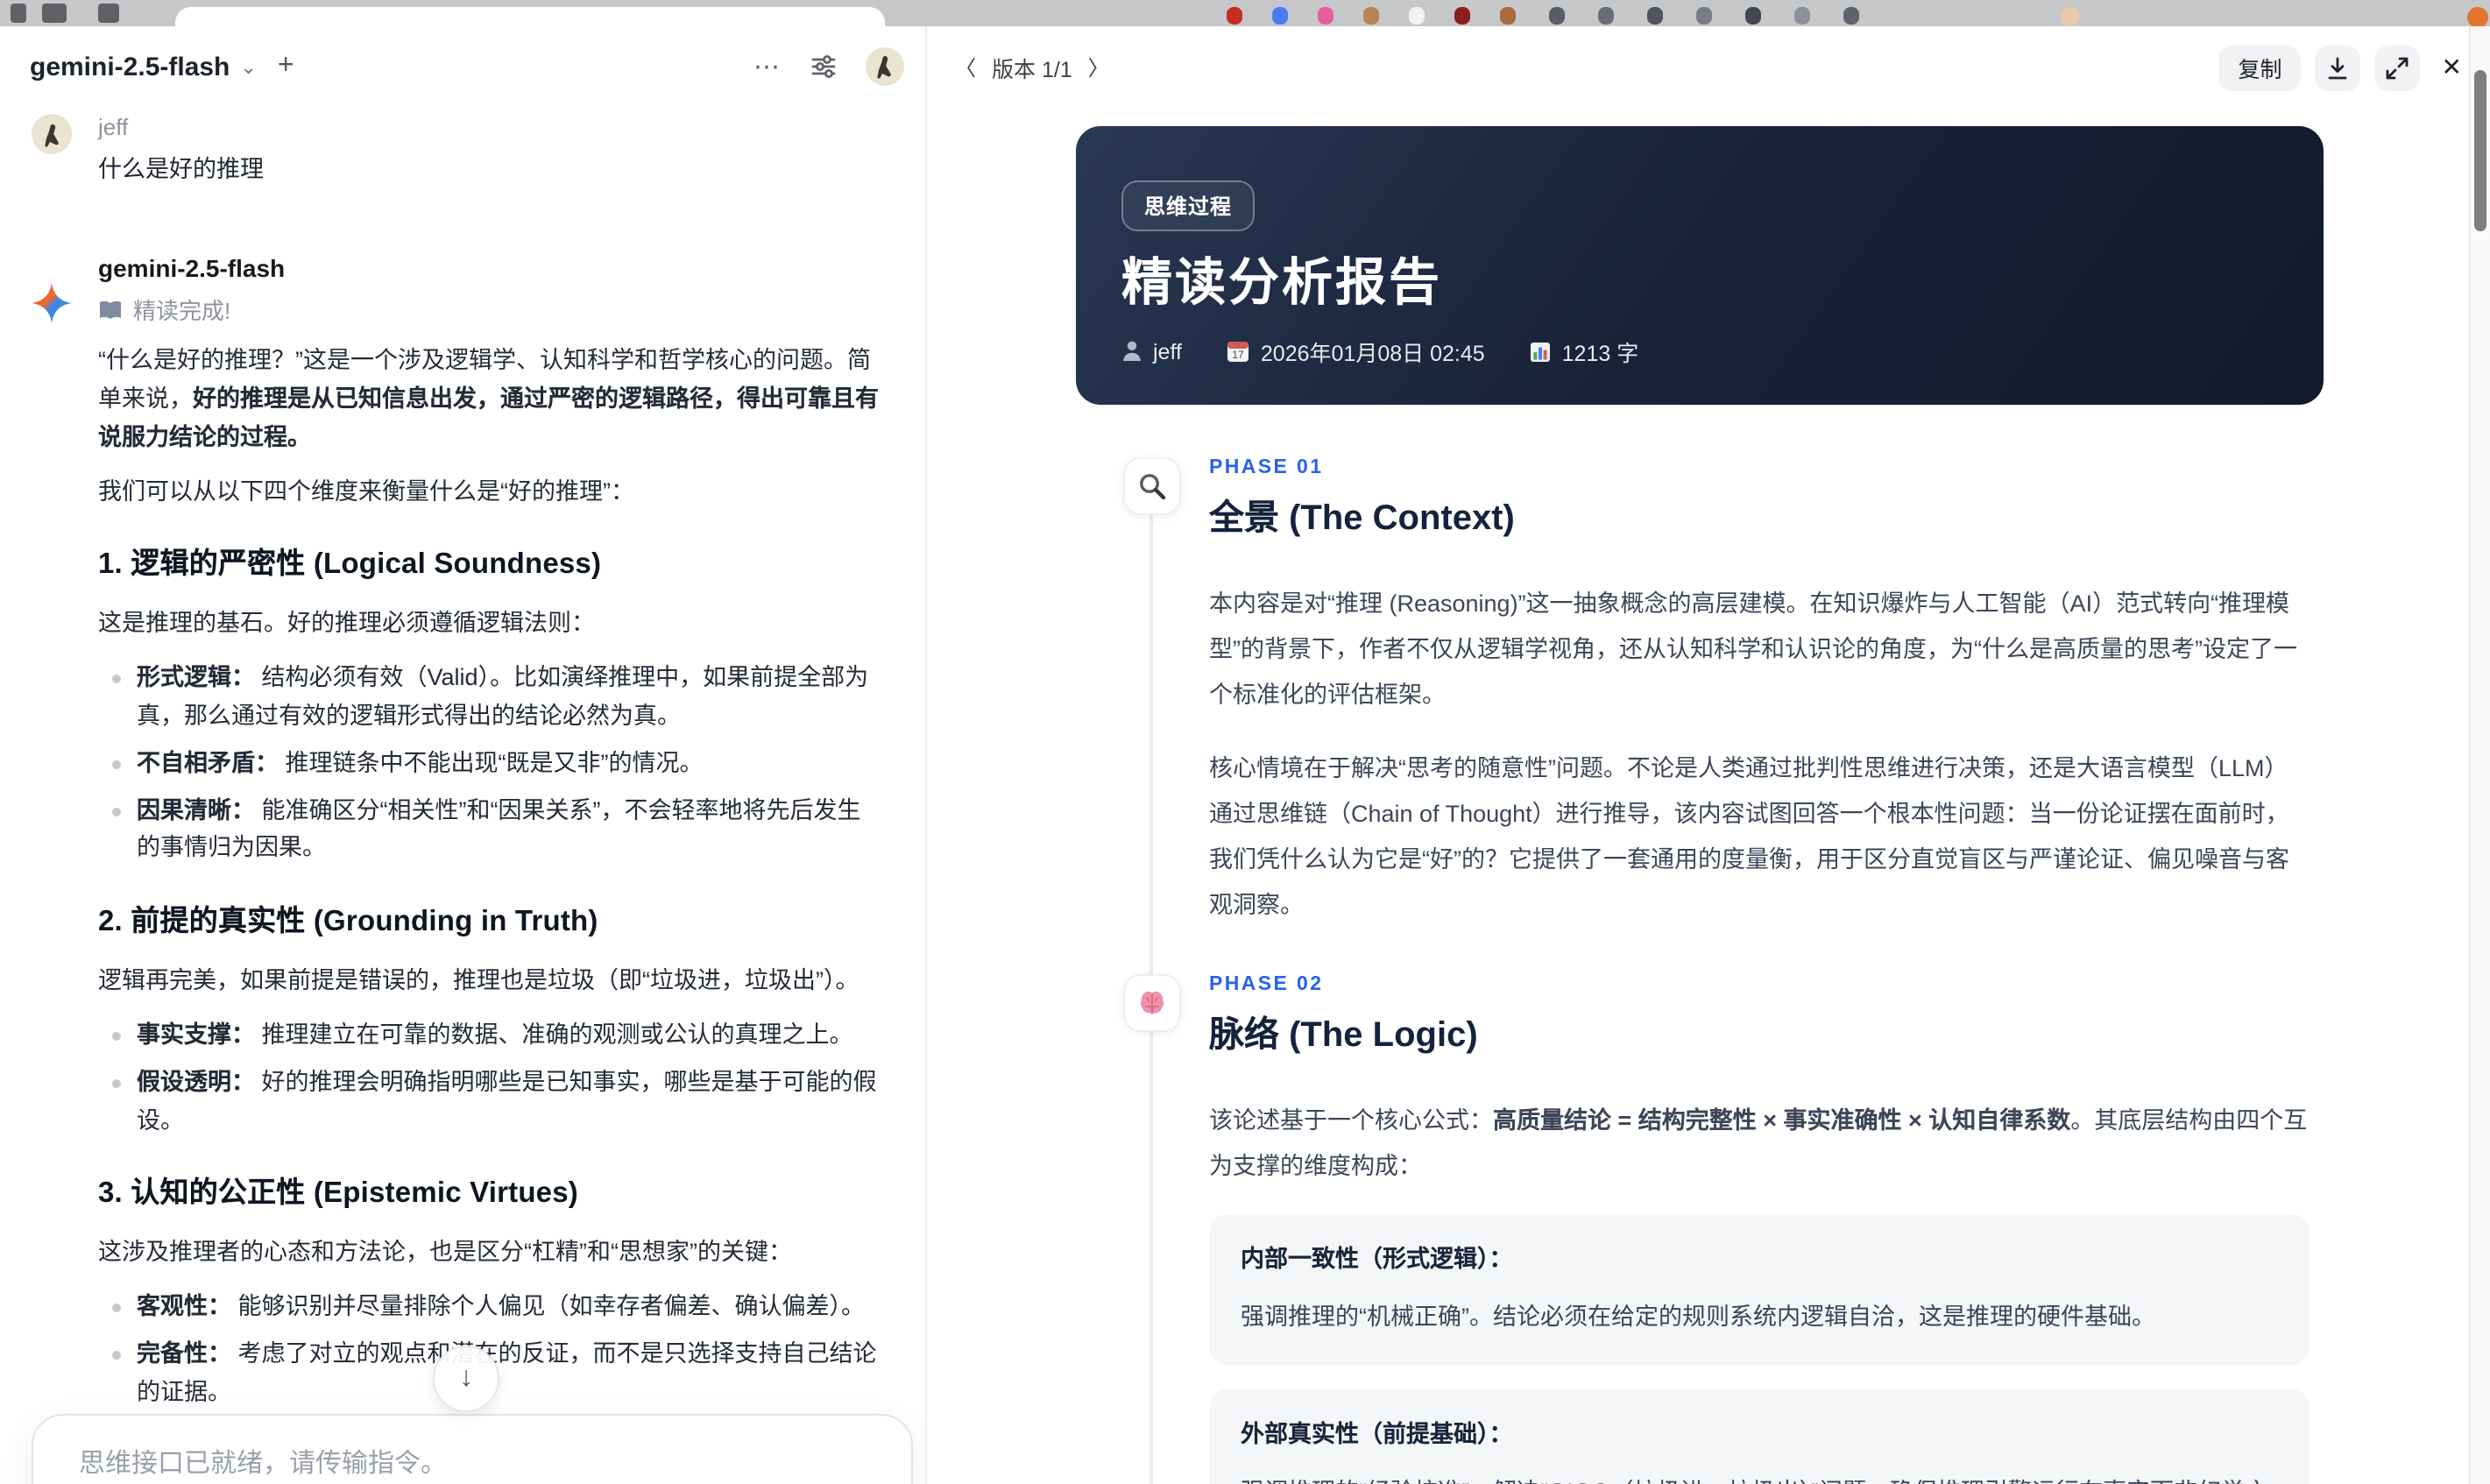  What do you see at coordinates (497, 763) in the screenshot?
I see `list-item: 不自相矛盾： 推理链条中不能出现“既是又非”的情况。` at bounding box center [497, 763].